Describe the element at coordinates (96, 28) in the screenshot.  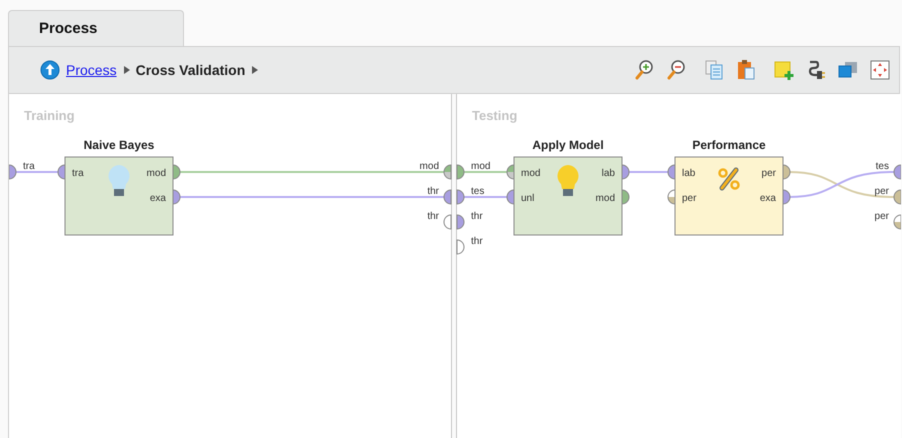
I see `process-tab: Process` at that location.